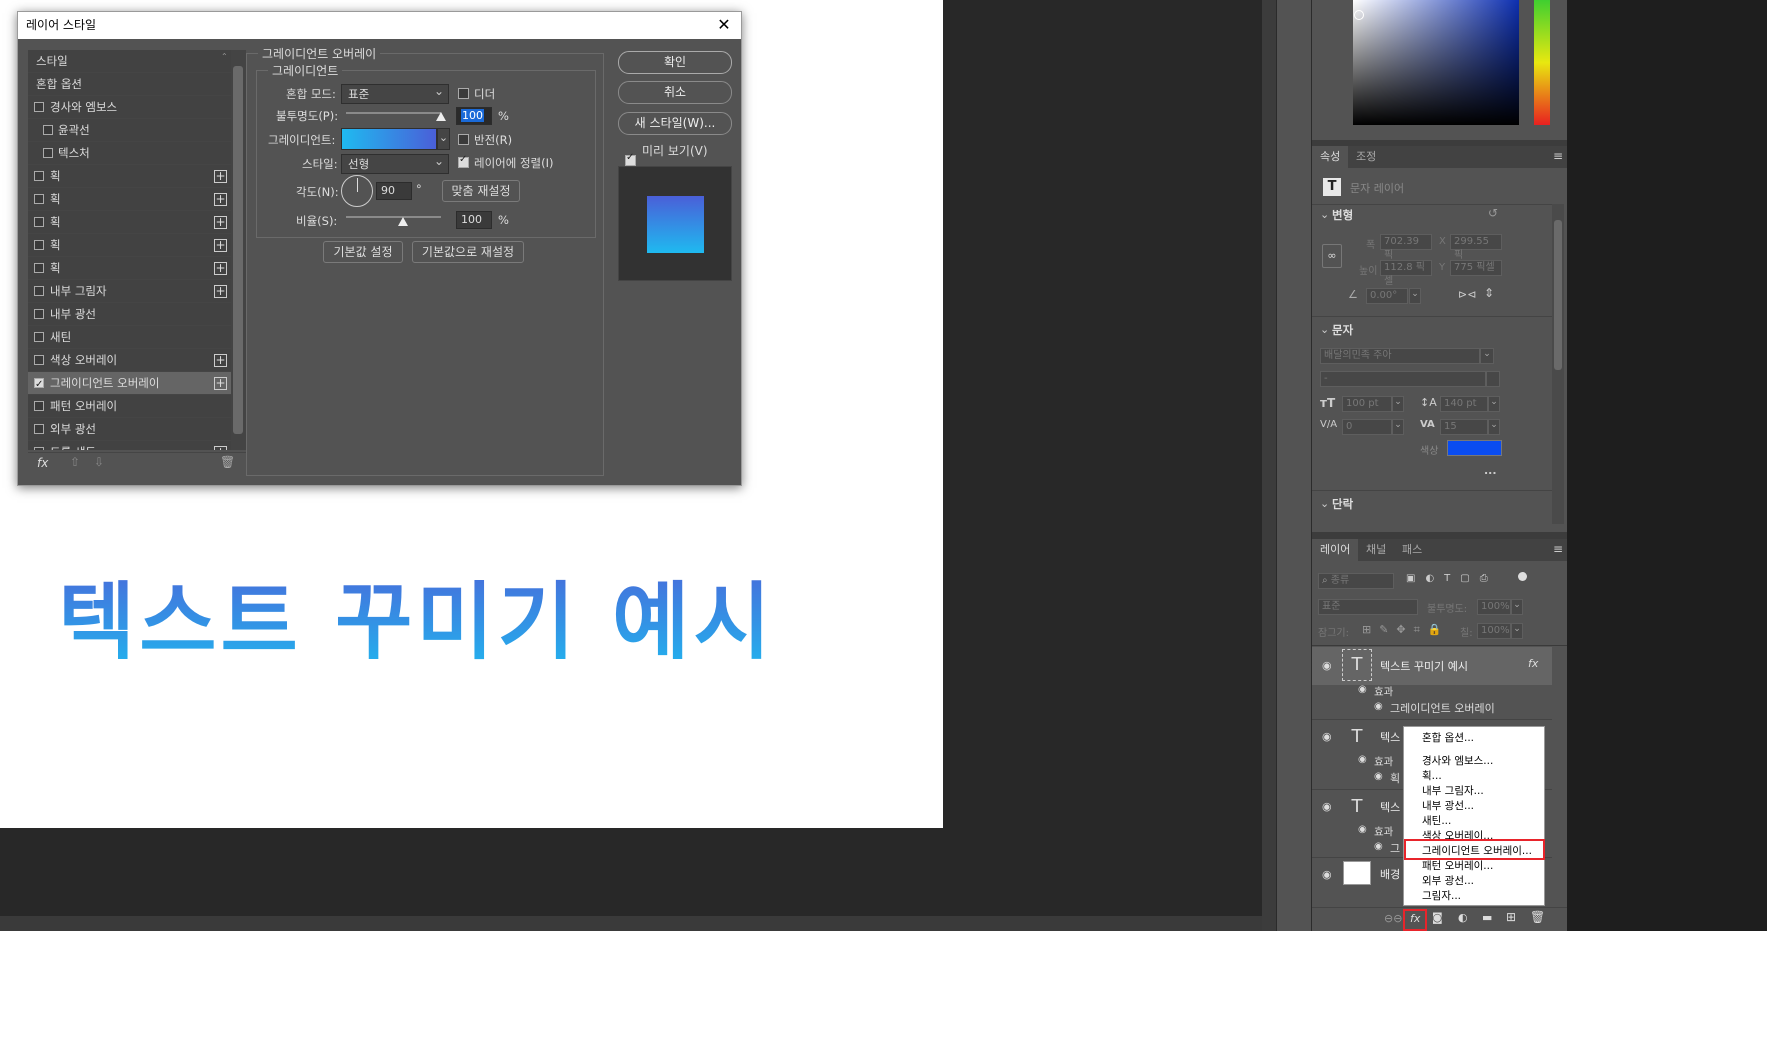 This screenshot has width=1767, height=1050. I want to click on layer-name: 배경, so click(1390, 874).